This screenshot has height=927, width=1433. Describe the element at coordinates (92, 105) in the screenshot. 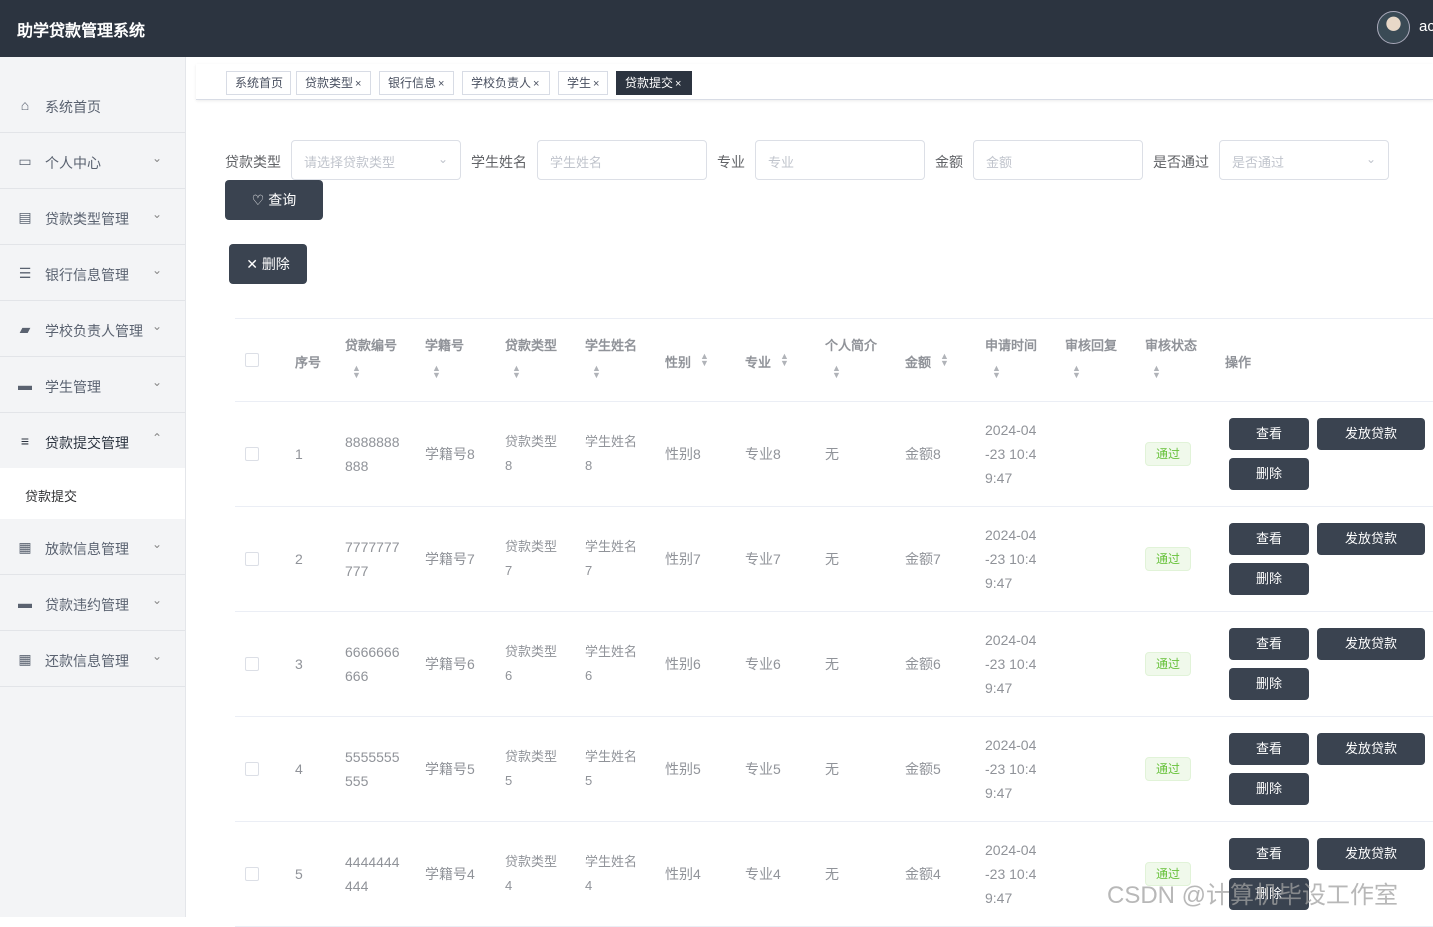

I see `sidebar-item-home: ⌂ 系统首页` at that location.